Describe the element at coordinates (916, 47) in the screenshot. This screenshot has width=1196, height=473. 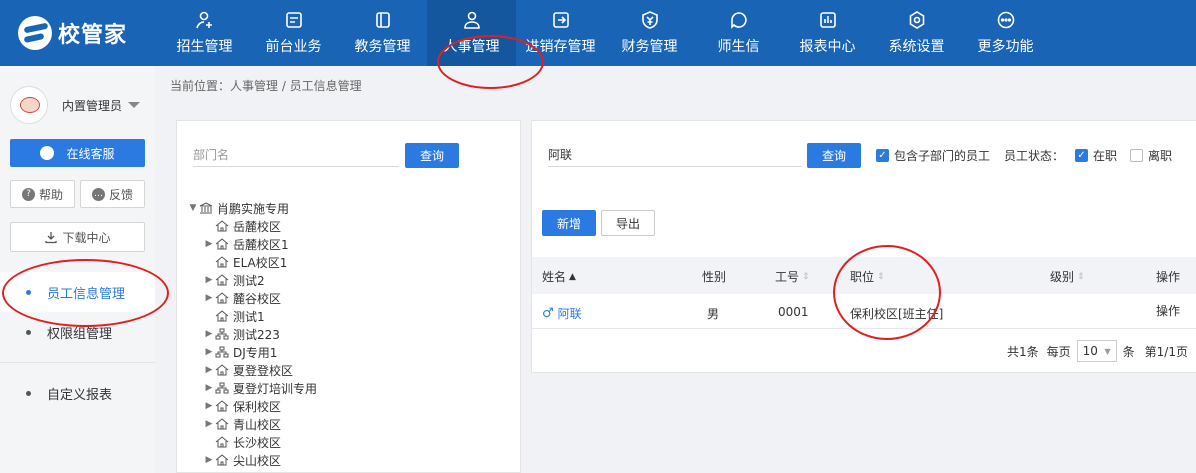
I see `nav-label: 系统设置` at that location.